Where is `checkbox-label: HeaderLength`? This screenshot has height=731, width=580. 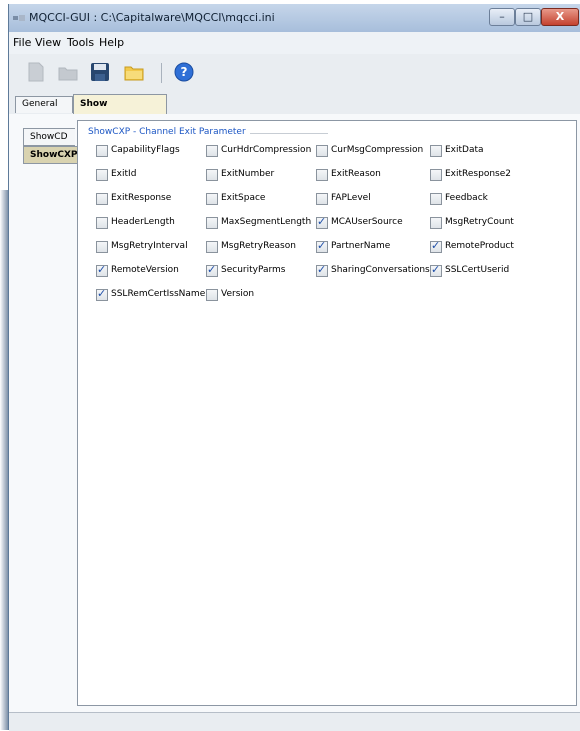
checkbox-label: HeaderLength is located at coordinates (143, 222).